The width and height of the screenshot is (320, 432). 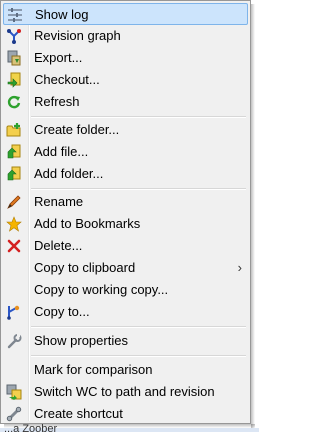 What do you see at coordinates (14, 202) in the screenshot?
I see `rename-icon` at bounding box center [14, 202].